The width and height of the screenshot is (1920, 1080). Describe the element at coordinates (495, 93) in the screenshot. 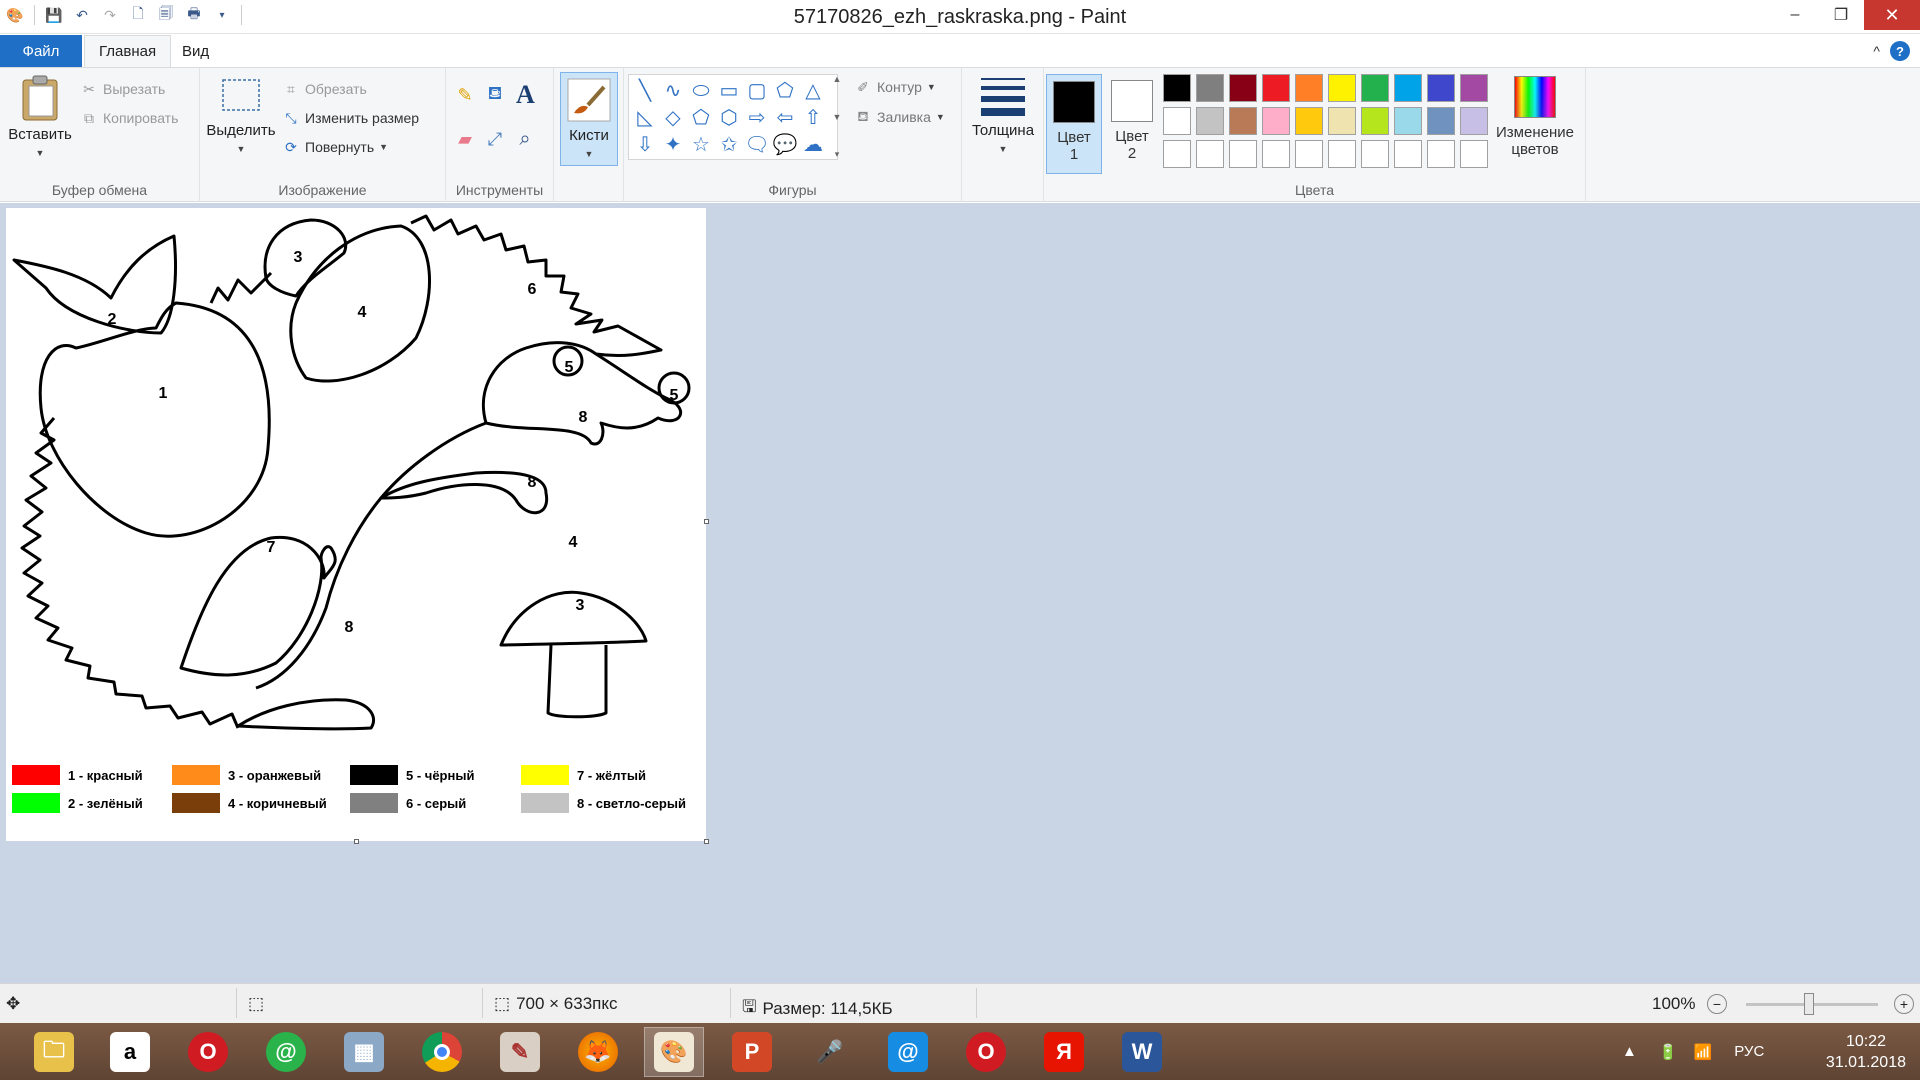

I see `fill-bucket-icon: ⛾` at that location.